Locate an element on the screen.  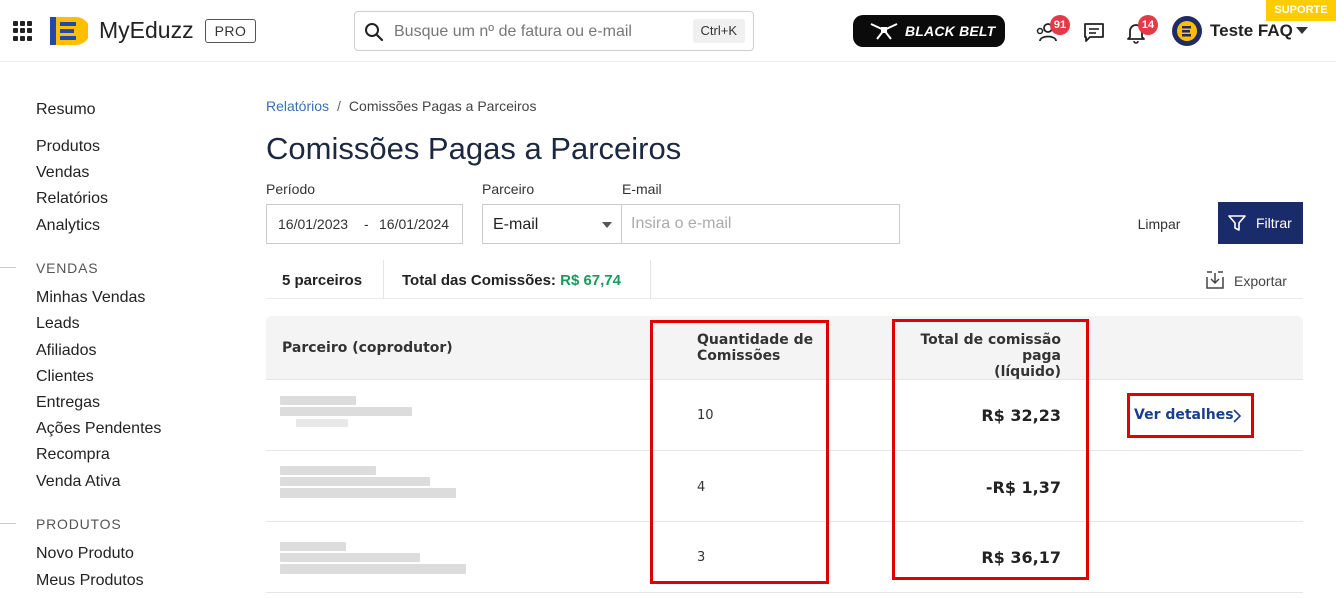
search-input is located at coordinates (539, 32).